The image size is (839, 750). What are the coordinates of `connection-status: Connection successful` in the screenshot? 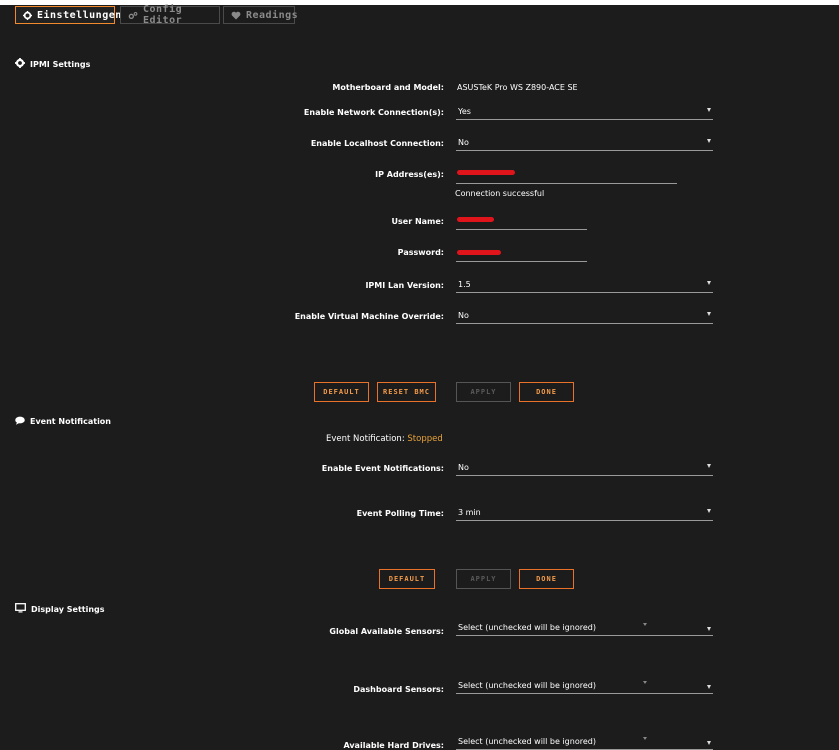 It's located at (500, 193).